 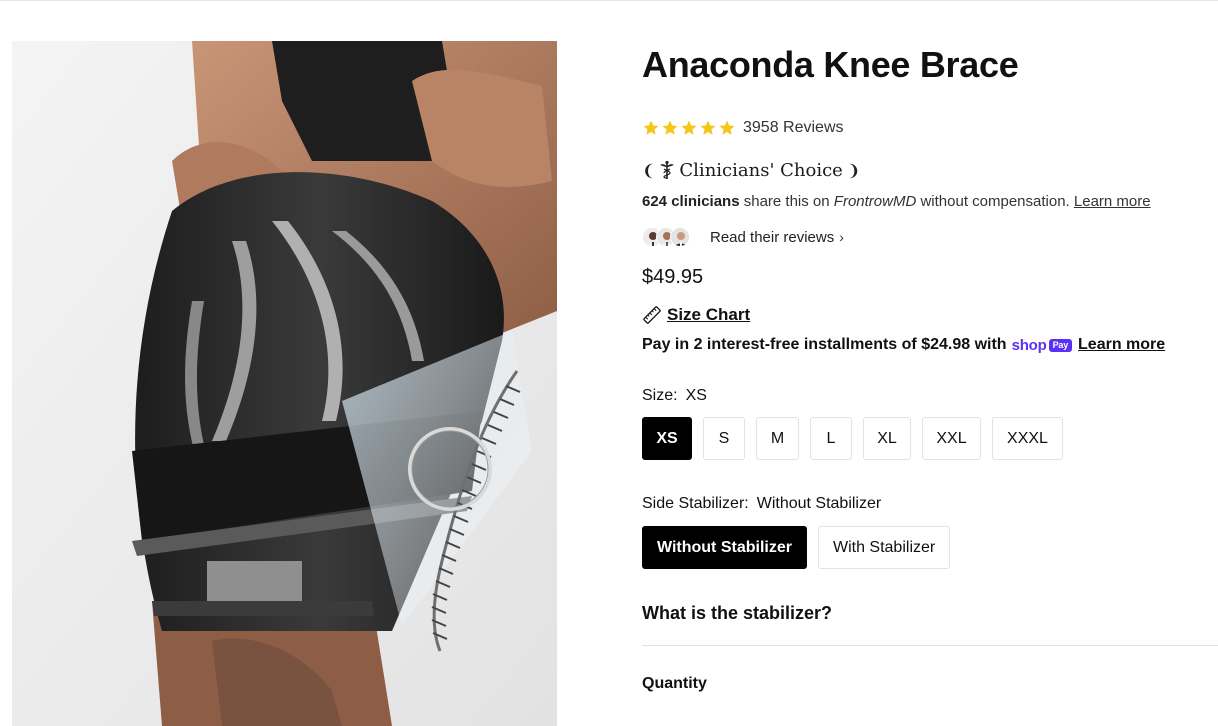 I want to click on quantity-label: Quantity, so click(x=674, y=683).